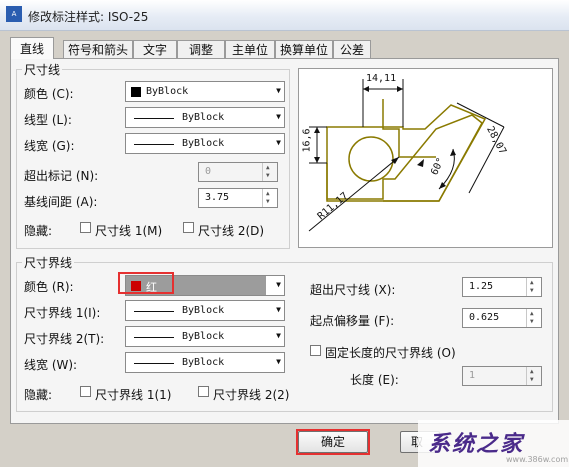 This screenshot has width=569, height=467. I want to click on color-label: 颜色 (C):, so click(49, 94).